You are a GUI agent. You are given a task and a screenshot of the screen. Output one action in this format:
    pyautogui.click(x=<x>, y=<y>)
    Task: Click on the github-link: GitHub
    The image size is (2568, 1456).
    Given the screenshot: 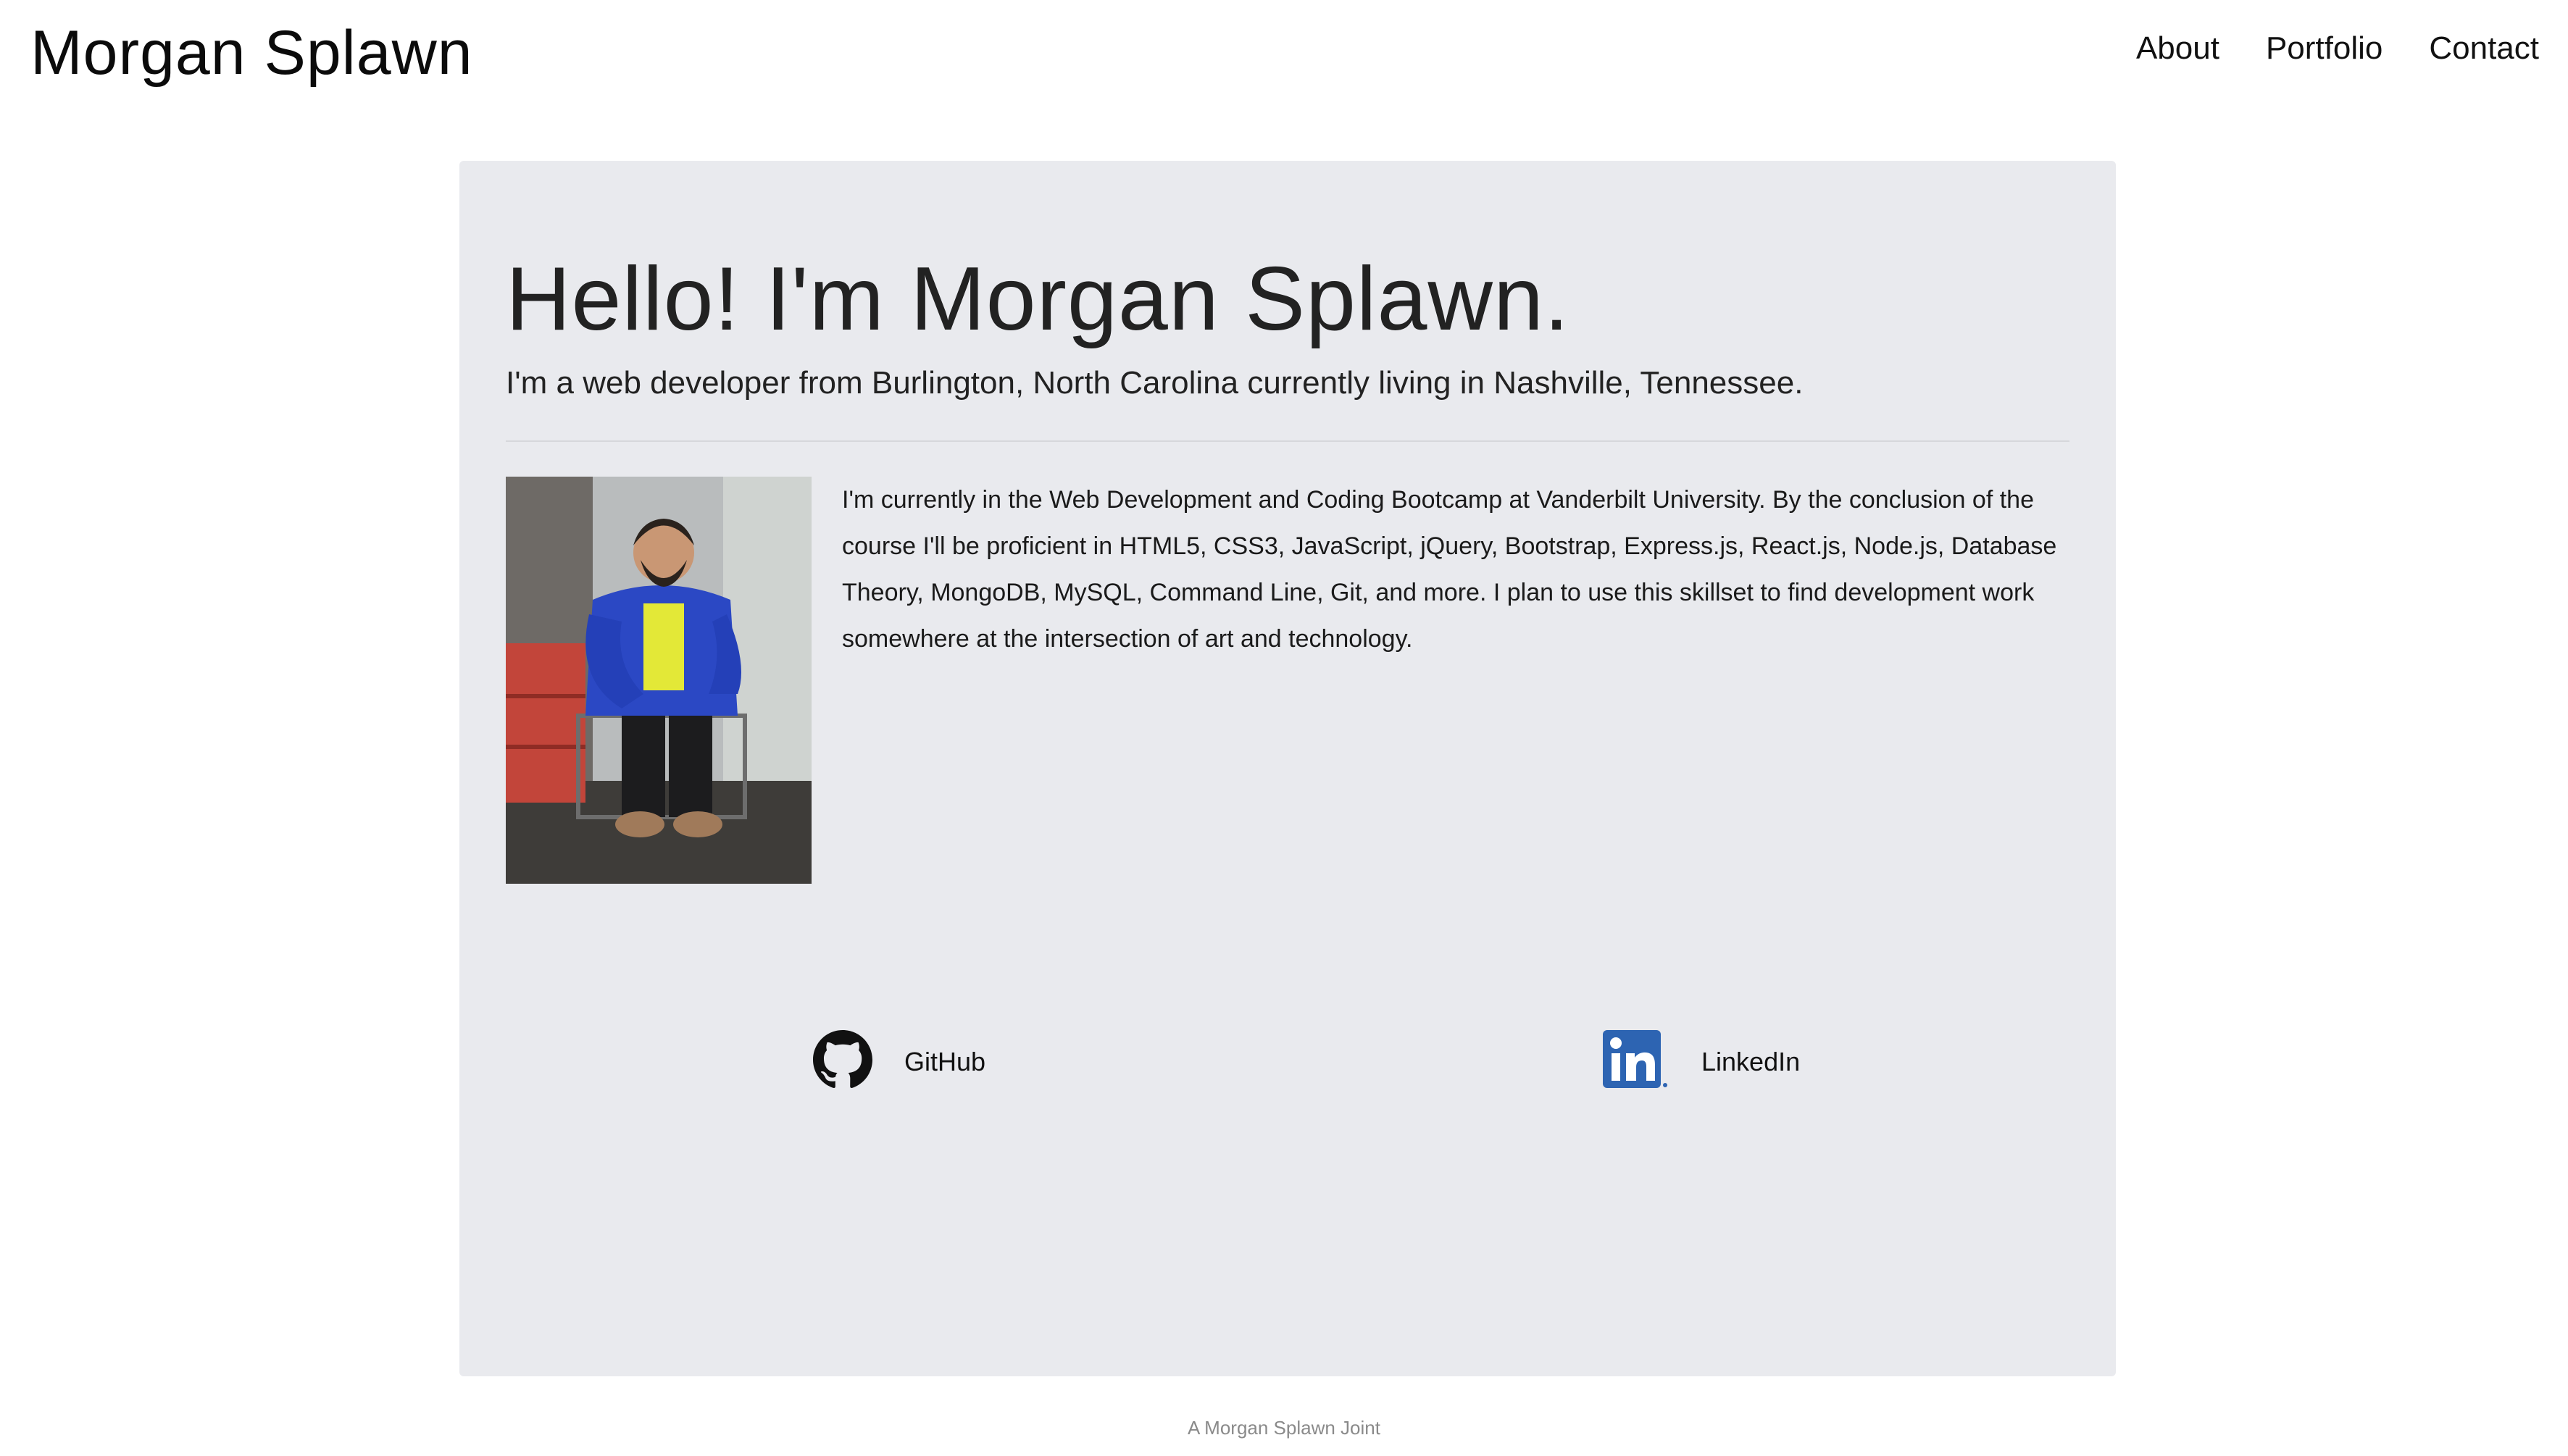 What is the action you would take?
    pyautogui.click(x=899, y=1061)
    